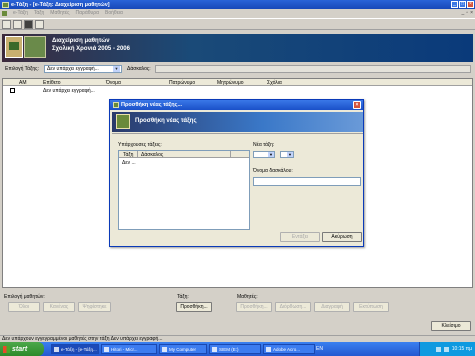 The width and height of the screenshot is (475, 356). I want to click on teacher-label: Δάσκαλος:, so click(139, 69).